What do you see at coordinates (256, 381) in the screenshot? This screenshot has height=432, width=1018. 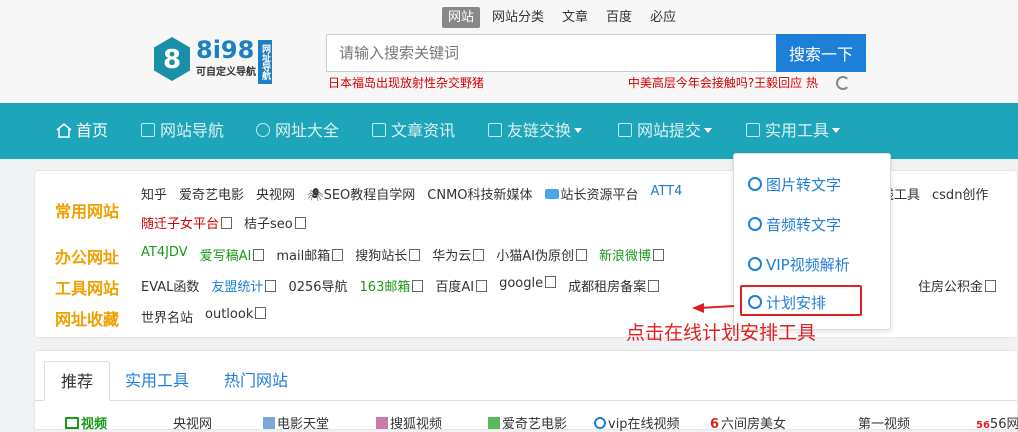 I see `tab-popular: 热门网站` at bounding box center [256, 381].